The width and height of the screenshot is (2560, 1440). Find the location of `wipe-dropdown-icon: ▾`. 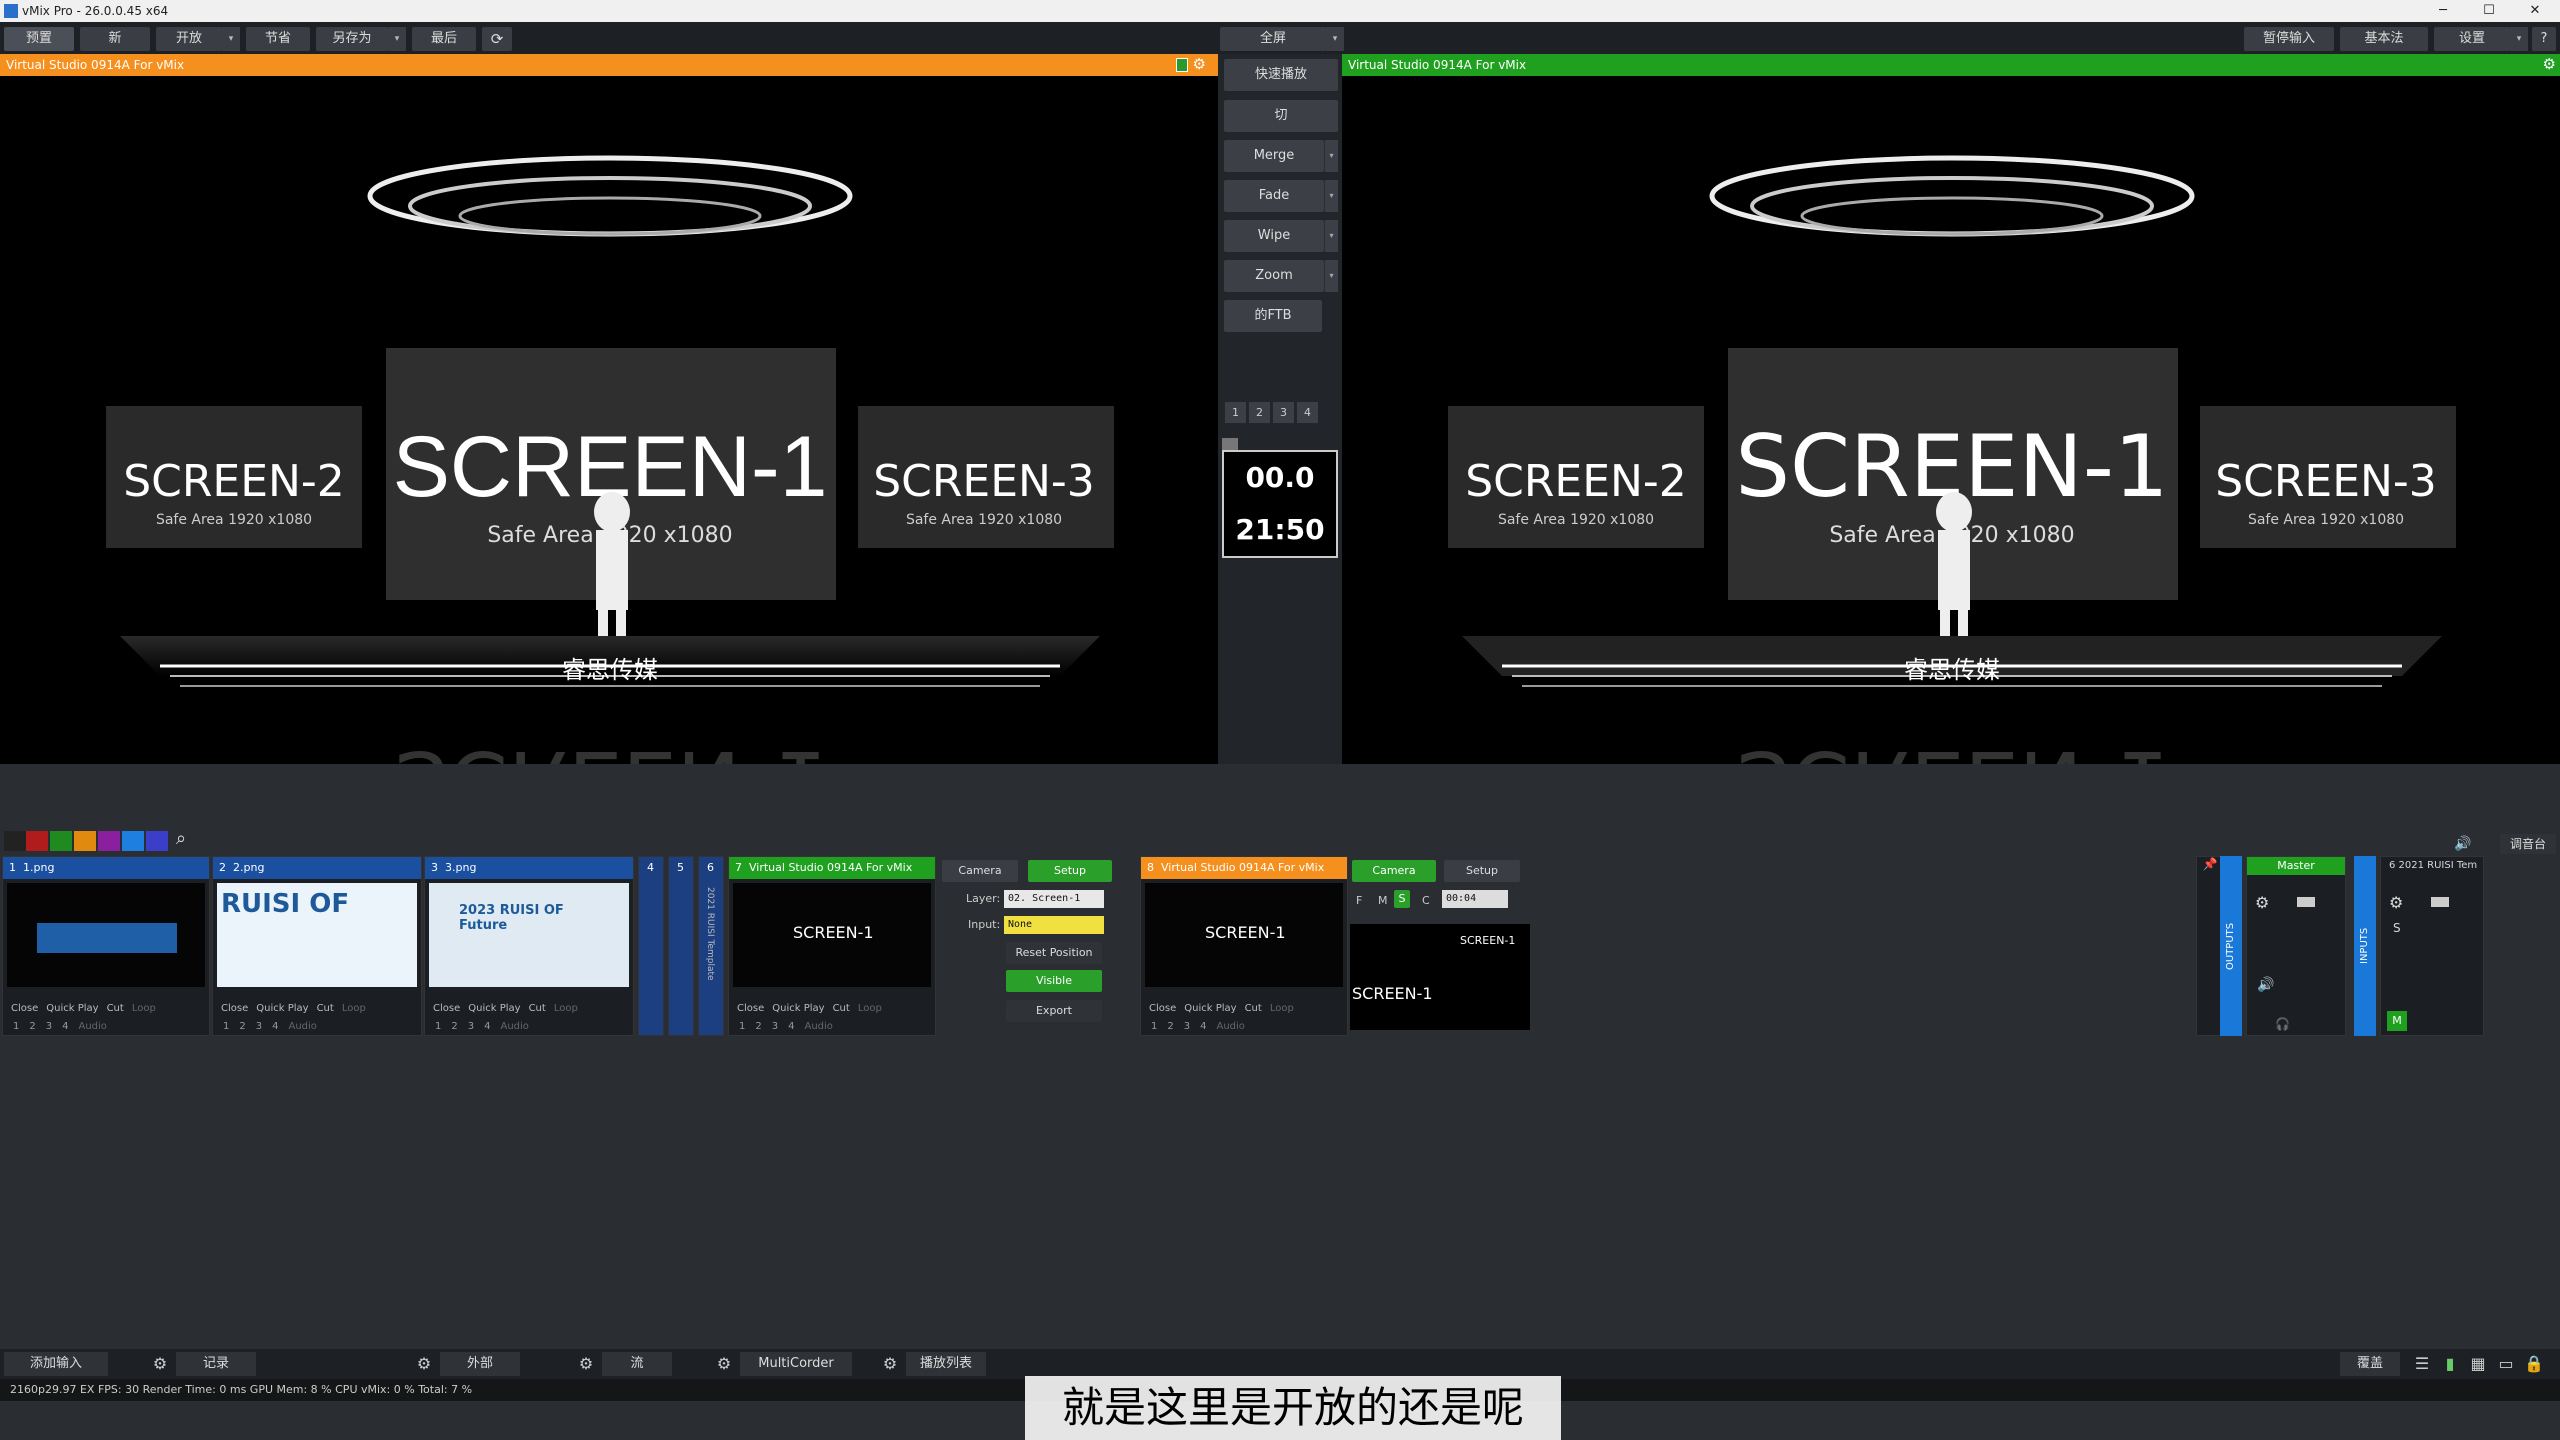

wipe-dropdown-icon: ▾ is located at coordinates (1331, 236).